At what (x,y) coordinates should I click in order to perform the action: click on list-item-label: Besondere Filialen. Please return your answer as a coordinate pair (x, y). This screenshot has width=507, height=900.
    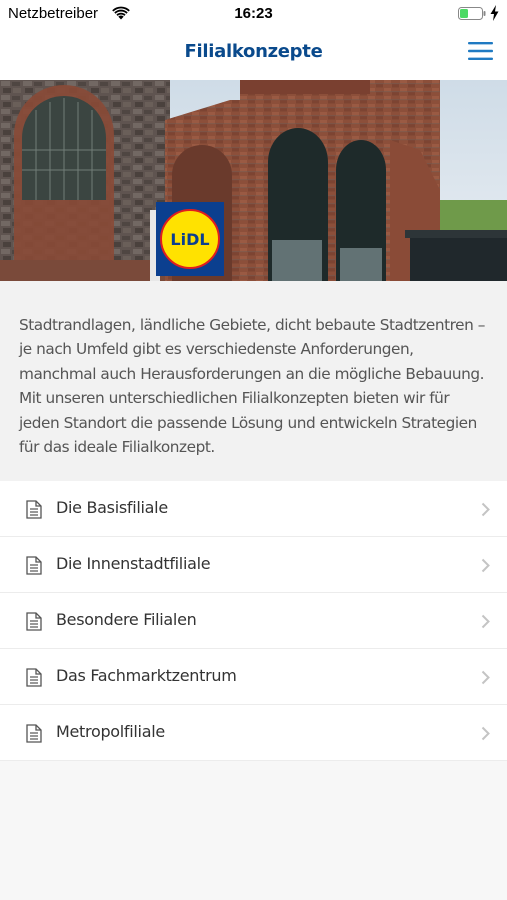
    Looking at the image, I should click on (126, 619).